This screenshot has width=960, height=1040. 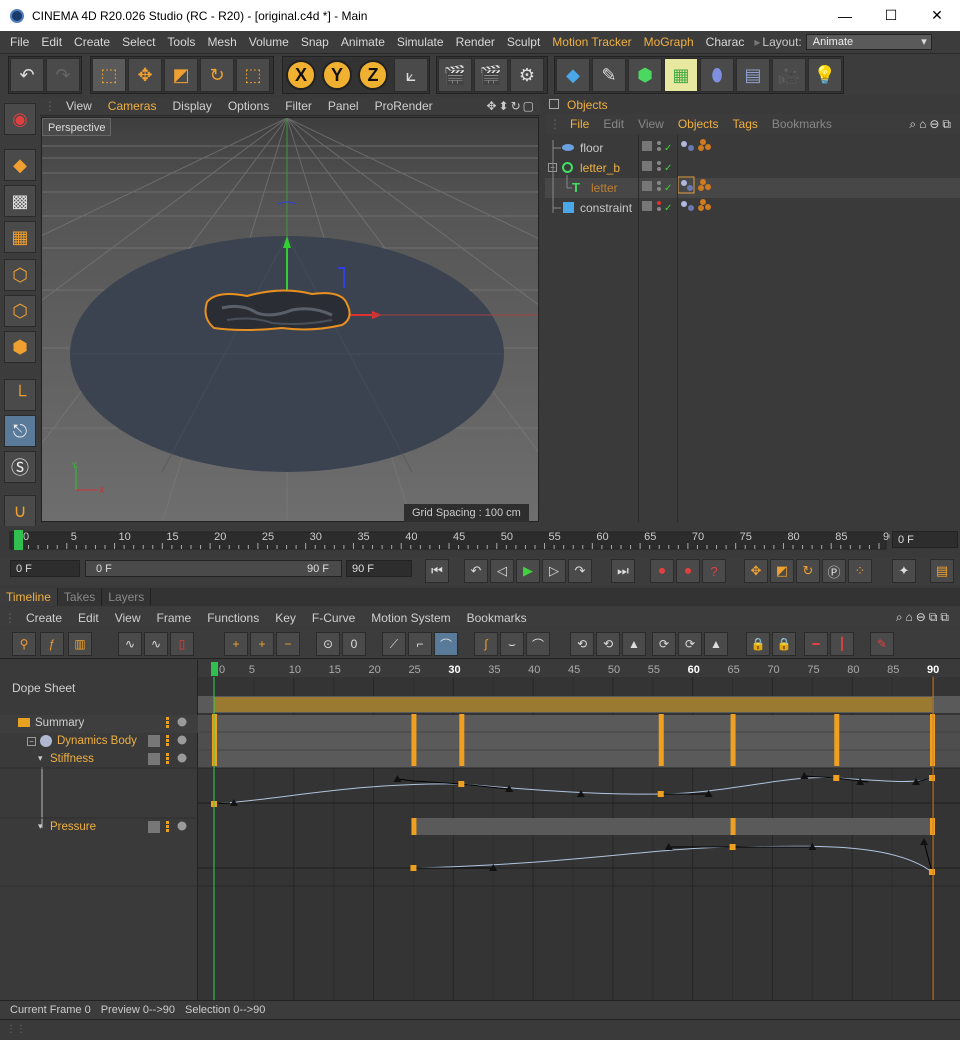 What do you see at coordinates (80, 597) in the screenshot?
I see `tab-takes: Takes` at bounding box center [80, 597].